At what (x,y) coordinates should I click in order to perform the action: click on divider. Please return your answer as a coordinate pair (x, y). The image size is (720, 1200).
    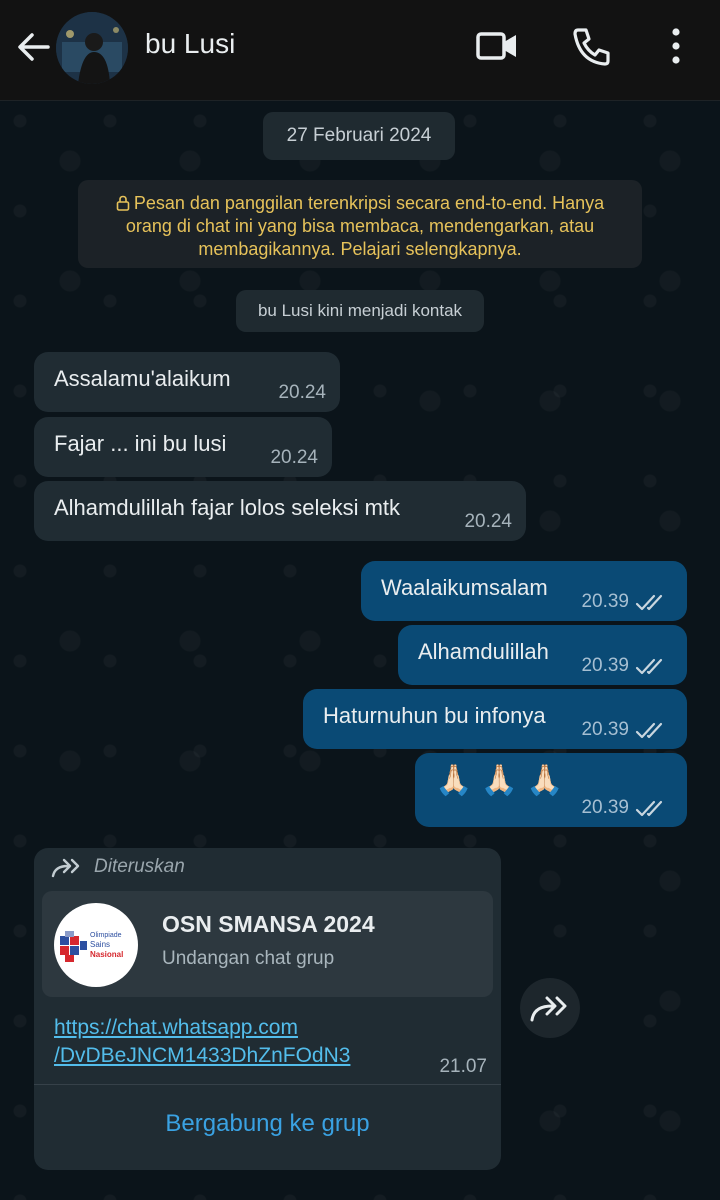
    Looking at the image, I should click on (267, 1084).